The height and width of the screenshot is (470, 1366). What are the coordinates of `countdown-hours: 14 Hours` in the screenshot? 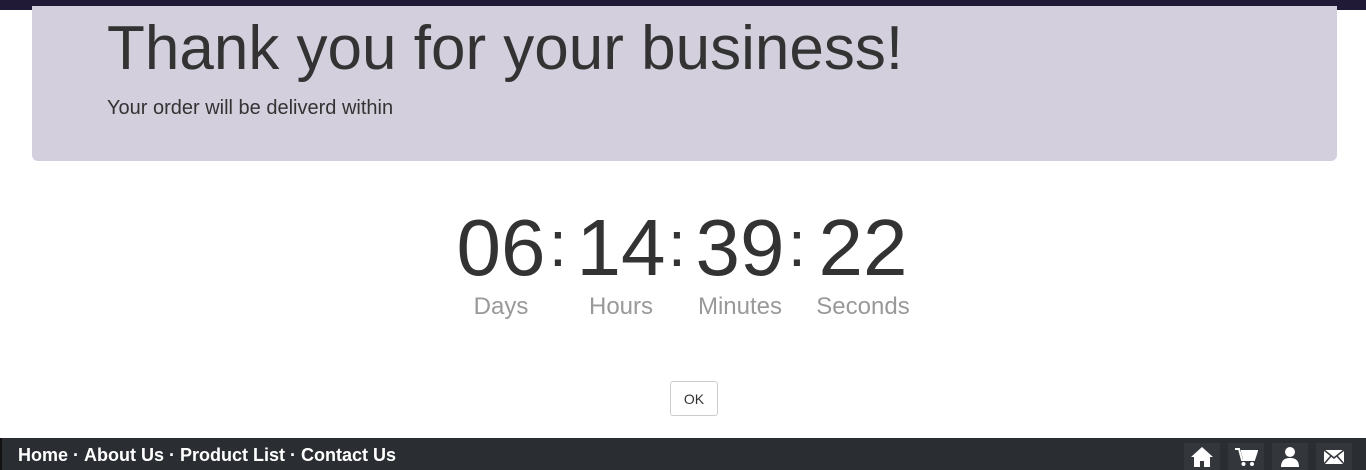 It's located at (621, 263).